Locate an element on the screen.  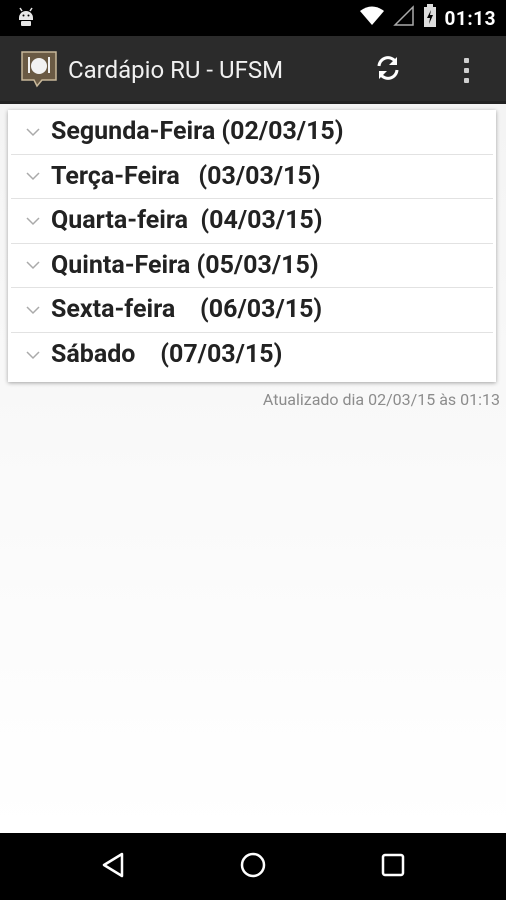
home-button is located at coordinates (253, 867).